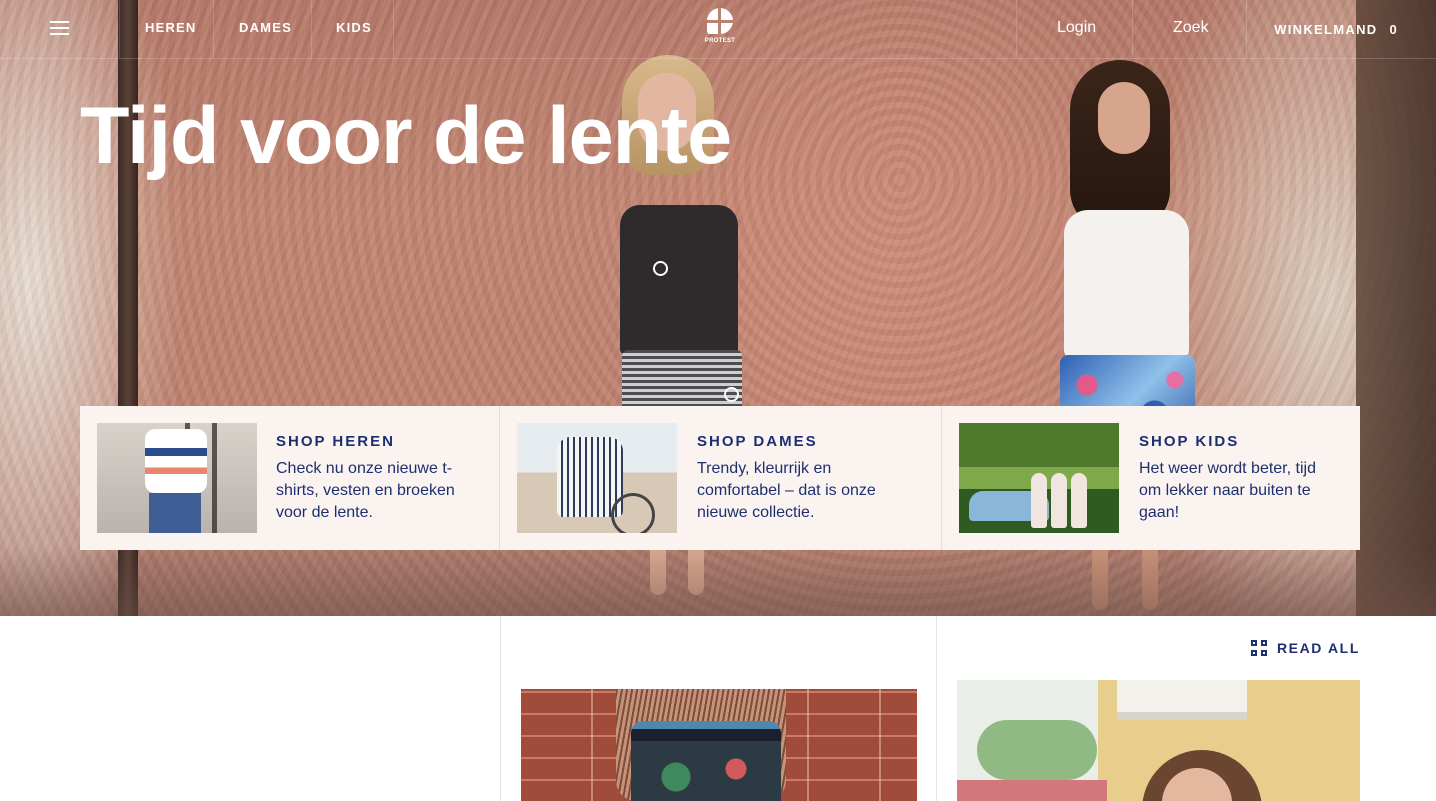 This screenshot has height=801, width=1436. Describe the element at coordinates (757, 441) in the screenshot. I see `shop-card-title: SHOP DAMES` at that location.